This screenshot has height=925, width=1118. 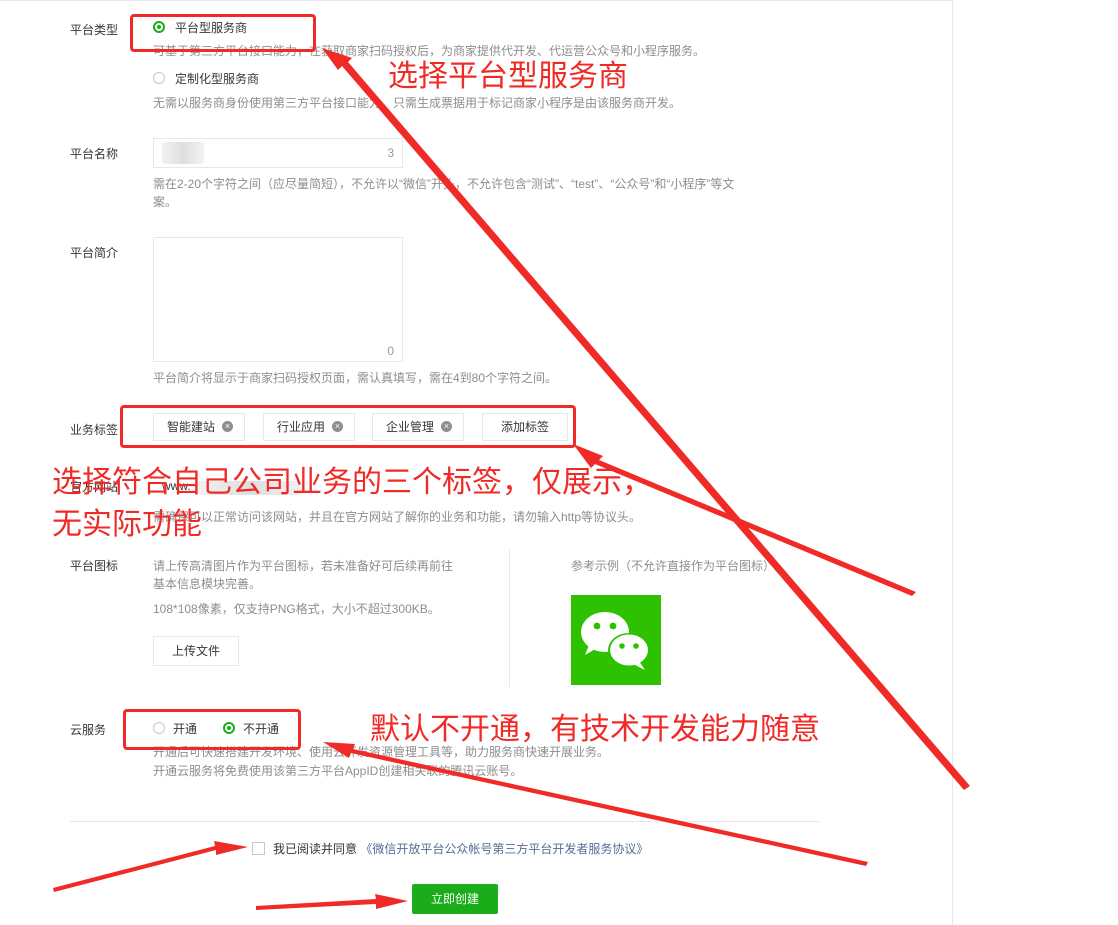 I want to click on top-divider, so click(x=476, y=0).